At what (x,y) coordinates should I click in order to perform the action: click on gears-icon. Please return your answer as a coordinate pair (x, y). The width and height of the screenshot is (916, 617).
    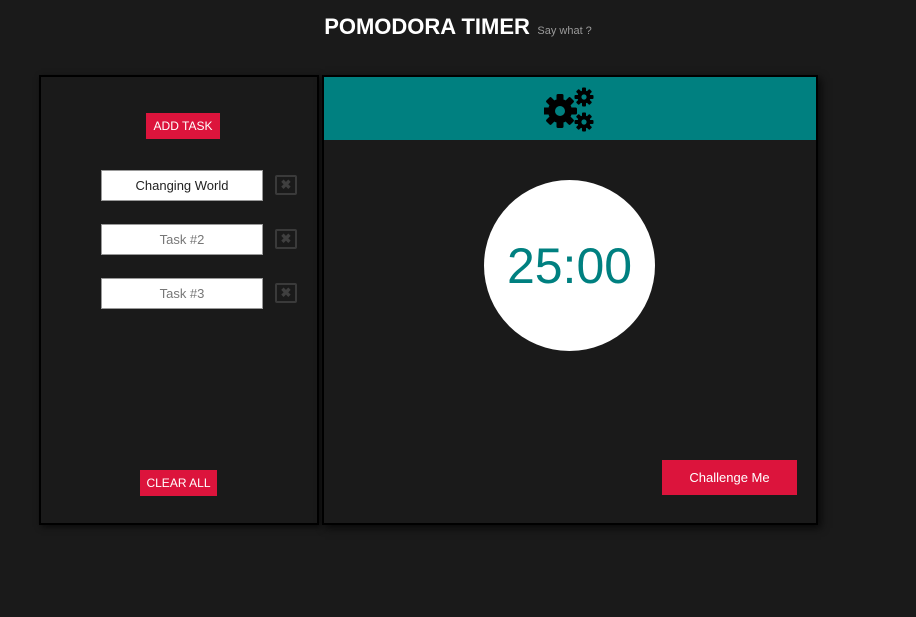
    Looking at the image, I should click on (570, 110).